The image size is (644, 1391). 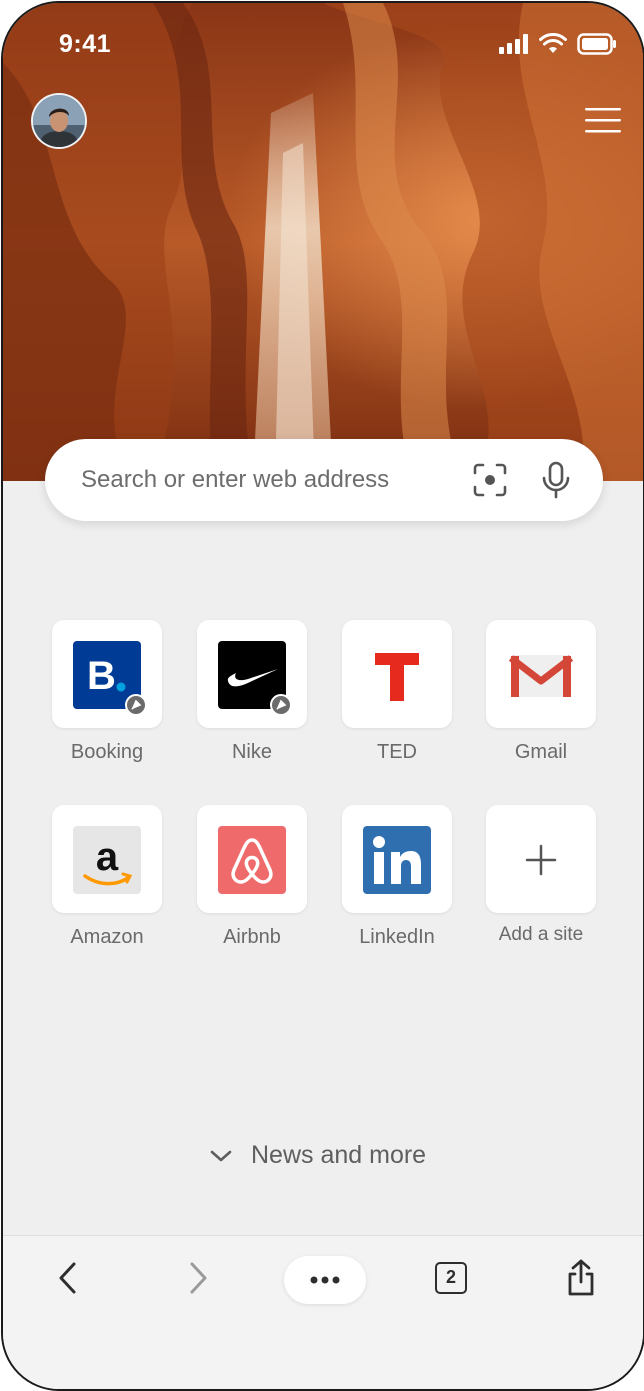 I want to click on top-site-label: LinkedIn, so click(x=397, y=937).